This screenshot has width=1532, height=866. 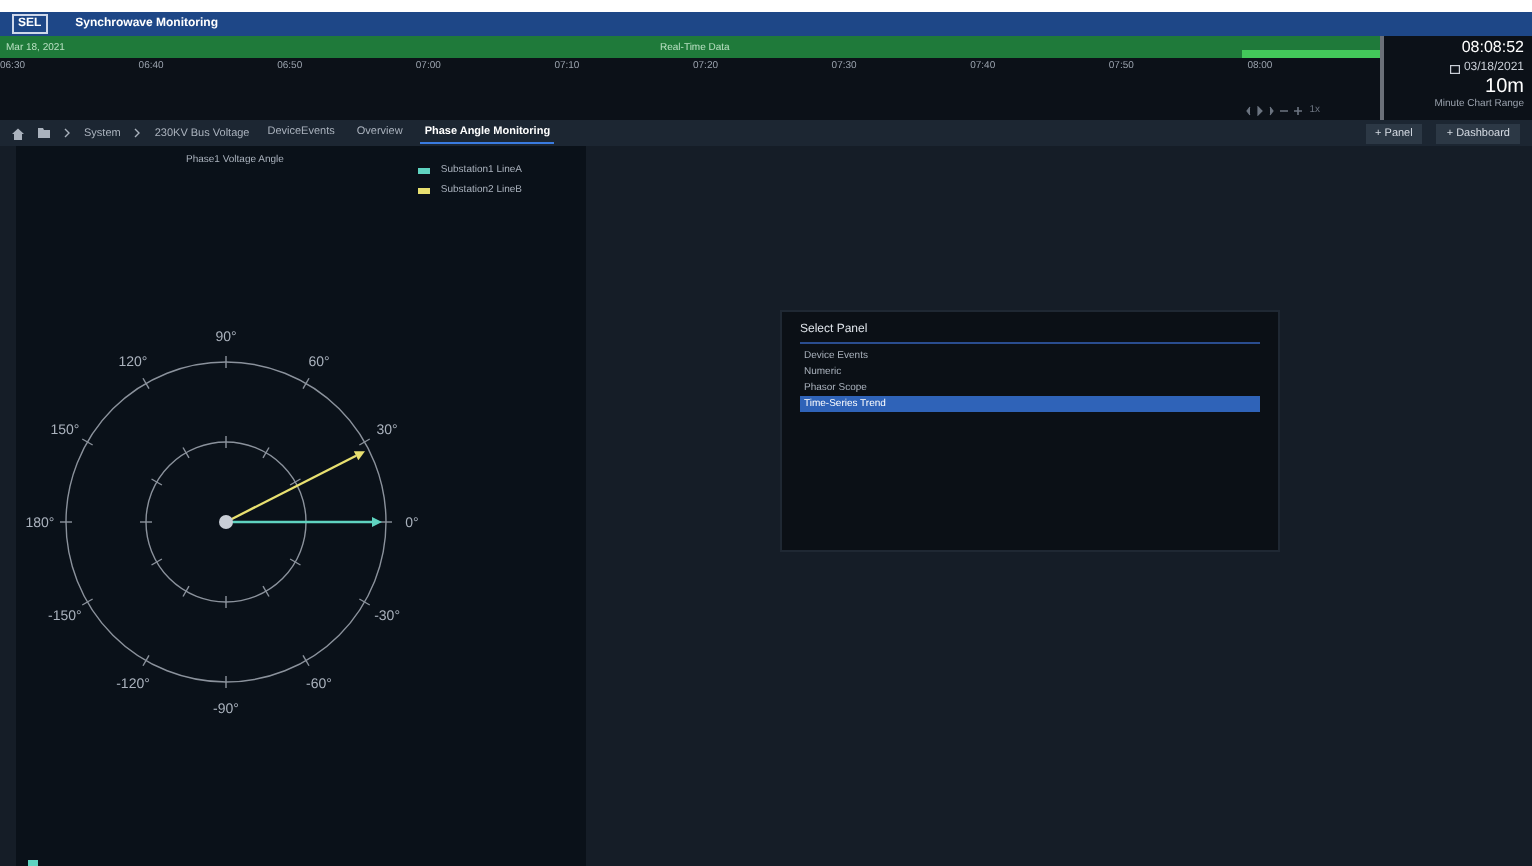 I want to click on chart-range: 10m, so click(x=1504, y=87).